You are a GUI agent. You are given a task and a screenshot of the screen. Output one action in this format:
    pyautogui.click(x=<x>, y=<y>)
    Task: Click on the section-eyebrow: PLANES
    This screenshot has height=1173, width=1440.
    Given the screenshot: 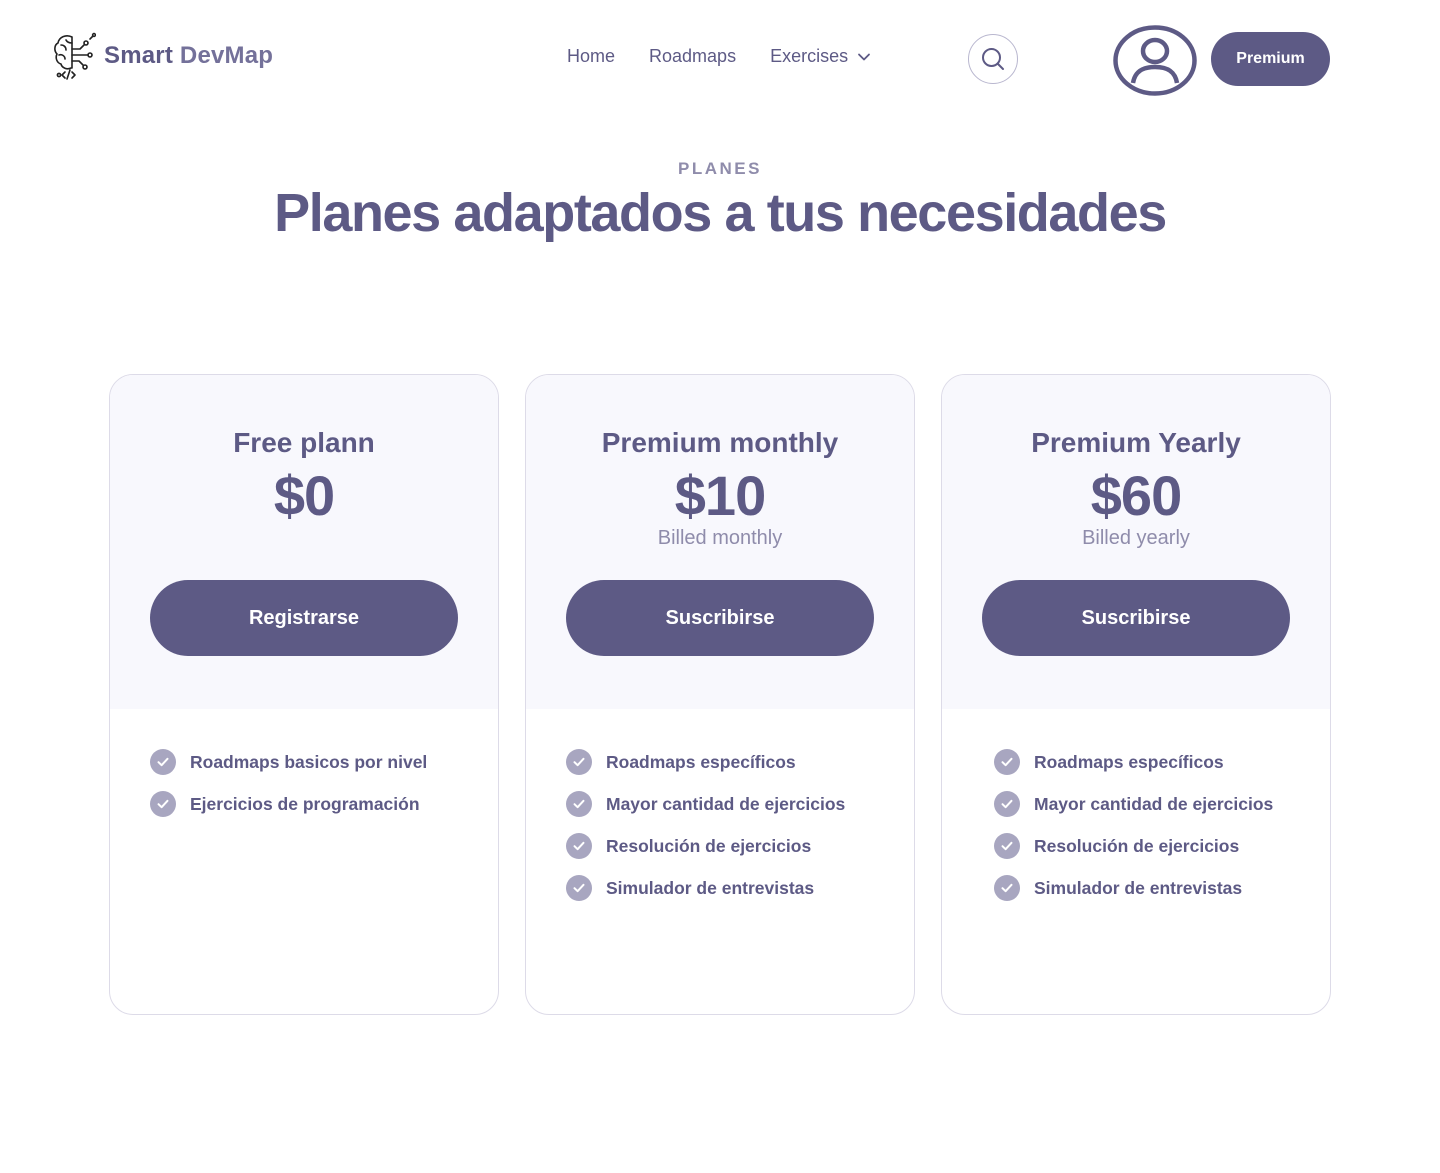 What is the action you would take?
    pyautogui.click(x=720, y=168)
    